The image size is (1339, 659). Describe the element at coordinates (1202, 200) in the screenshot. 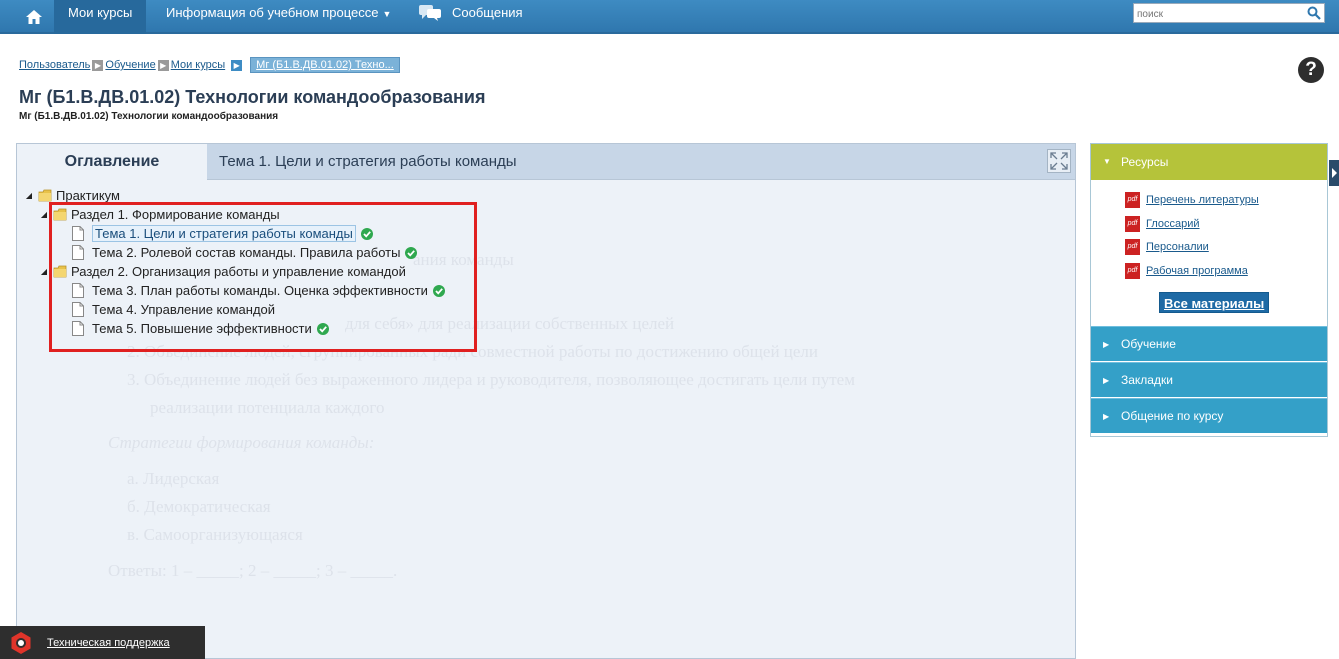

I see `resource-link-literature: Перечень литературы` at that location.